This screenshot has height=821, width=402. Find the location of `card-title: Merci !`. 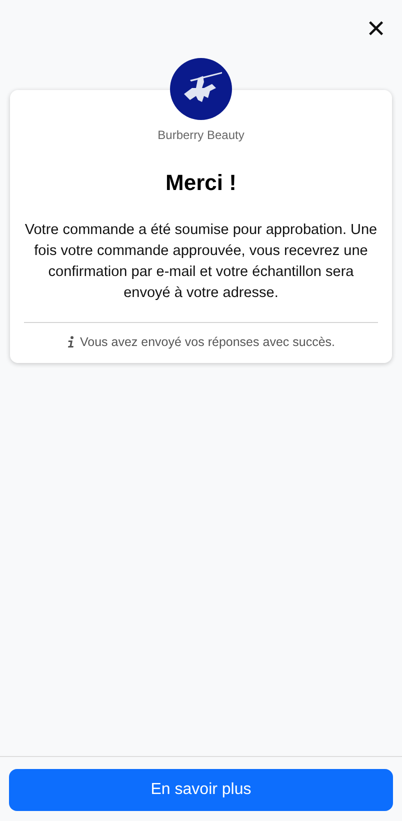

card-title: Merci ! is located at coordinates (201, 183).